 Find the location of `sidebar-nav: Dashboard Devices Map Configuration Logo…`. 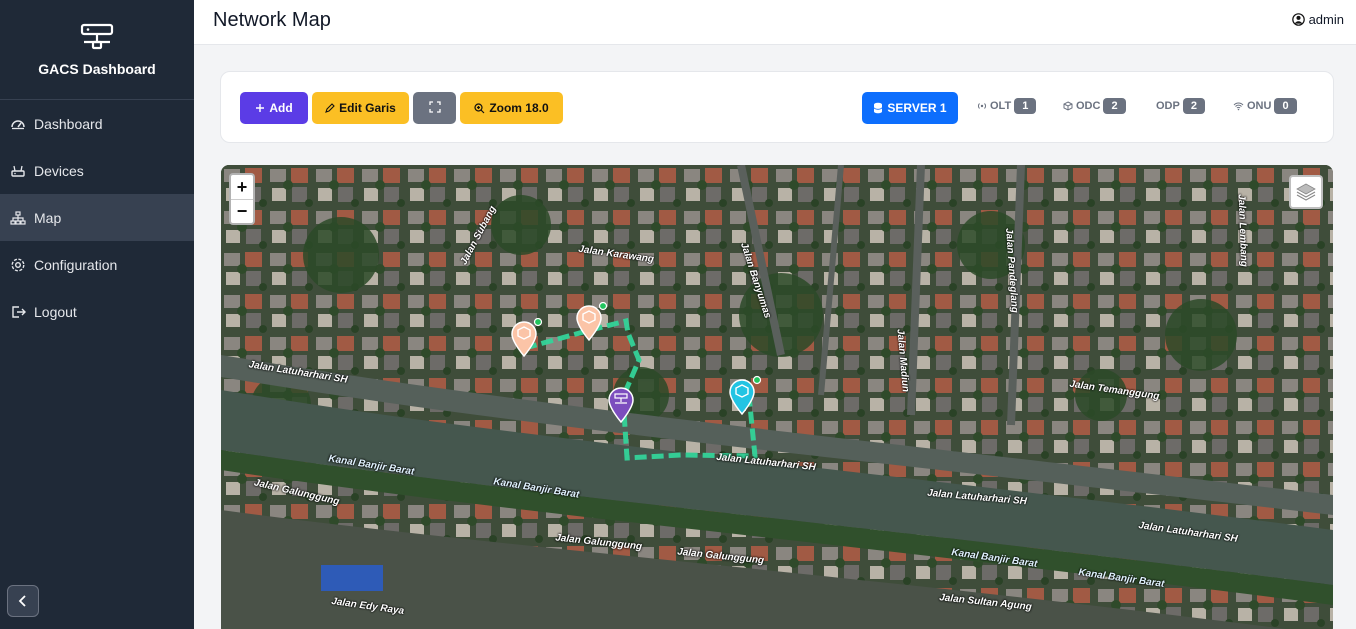

sidebar-nav: Dashboard Devices Map Configuration Logo… is located at coordinates (97, 217).